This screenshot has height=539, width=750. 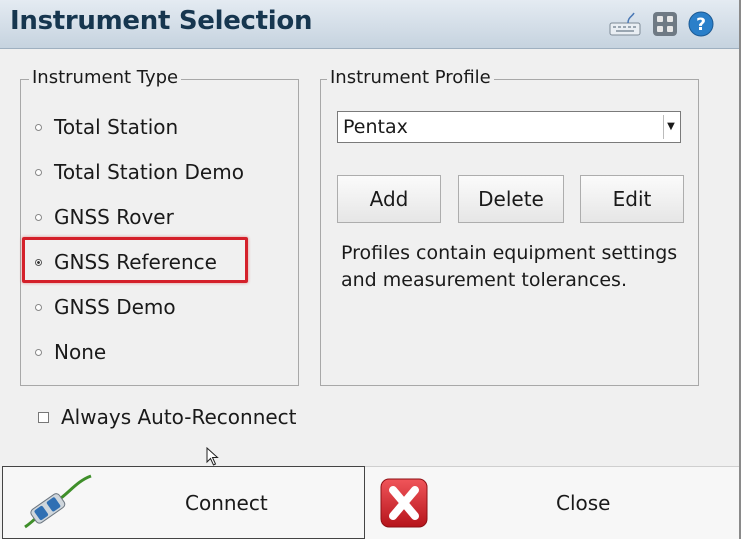 What do you see at coordinates (226, 503) in the screenshot?
I see `connect-label: Connect` at bounding box center [226, 503].